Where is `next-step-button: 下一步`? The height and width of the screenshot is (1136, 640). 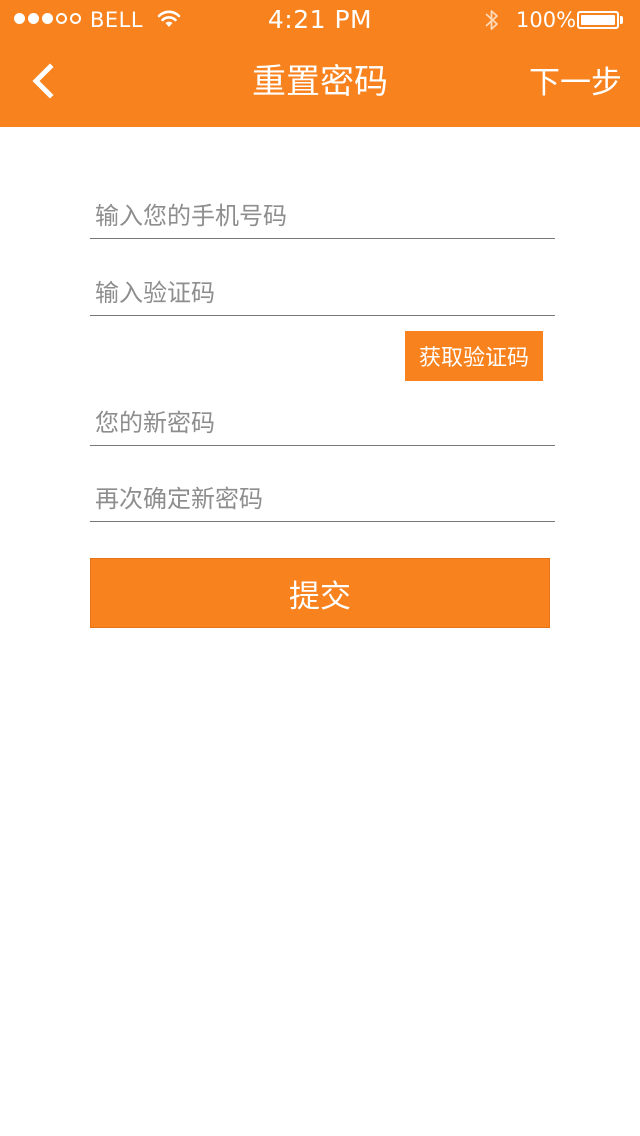
next-step-button: 下一步 is located at coordinates (575, 83).